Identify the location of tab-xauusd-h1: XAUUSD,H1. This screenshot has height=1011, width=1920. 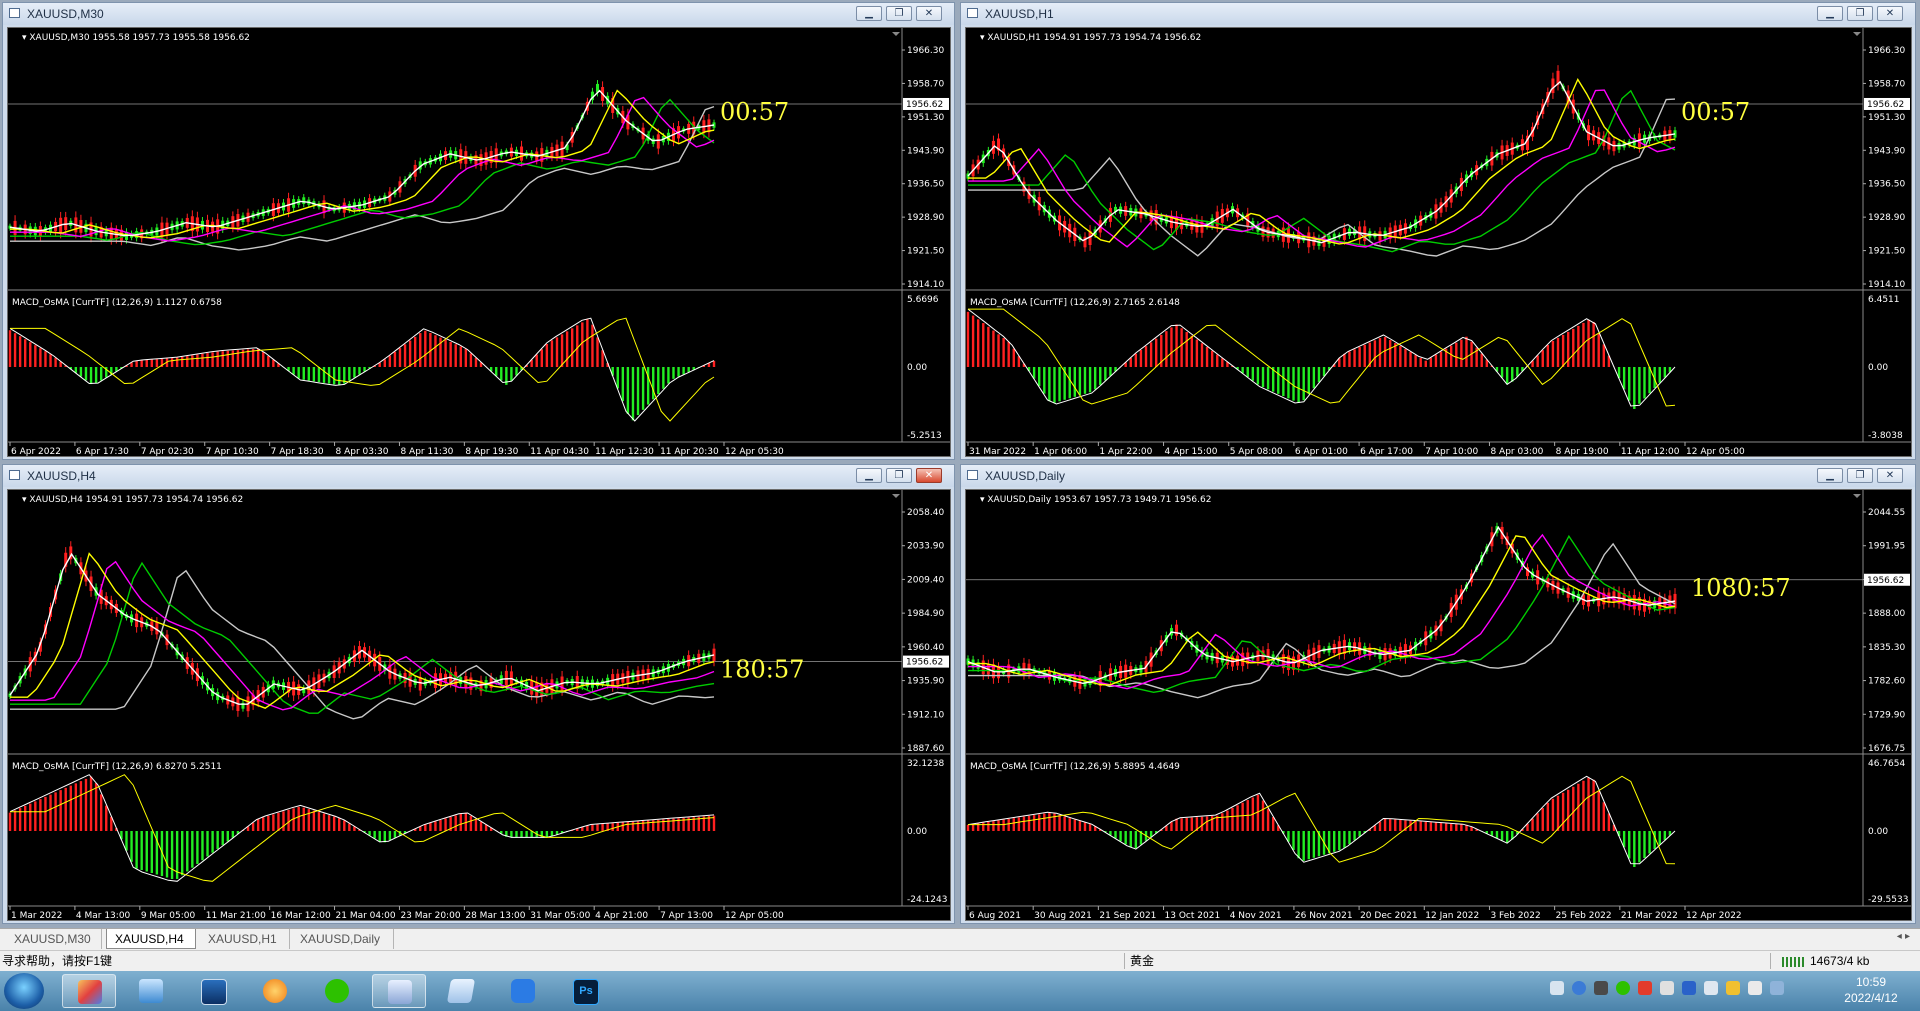
(245, 939).